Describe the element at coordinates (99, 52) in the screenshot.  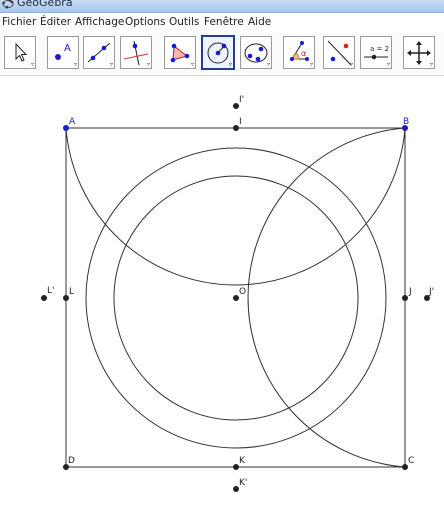
I see `line-tool-button: ▿` at that location.